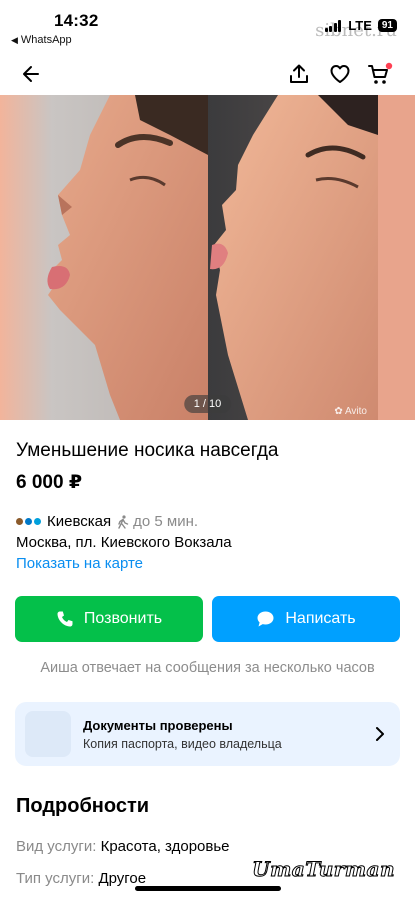  What do you see at coordinates (79, 521) in the screenshot?
I see `metro-station-name: Киевская` at bounding box center [79, 521].